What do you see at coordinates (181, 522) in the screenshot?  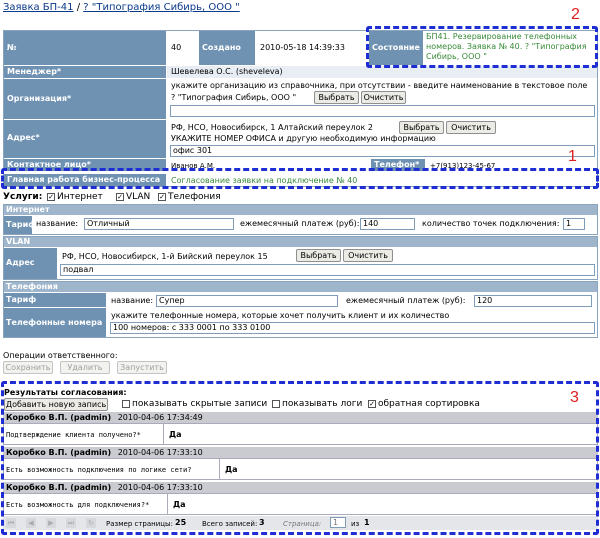 I see `page-size-value: 25` at bounding box center [181, 522].